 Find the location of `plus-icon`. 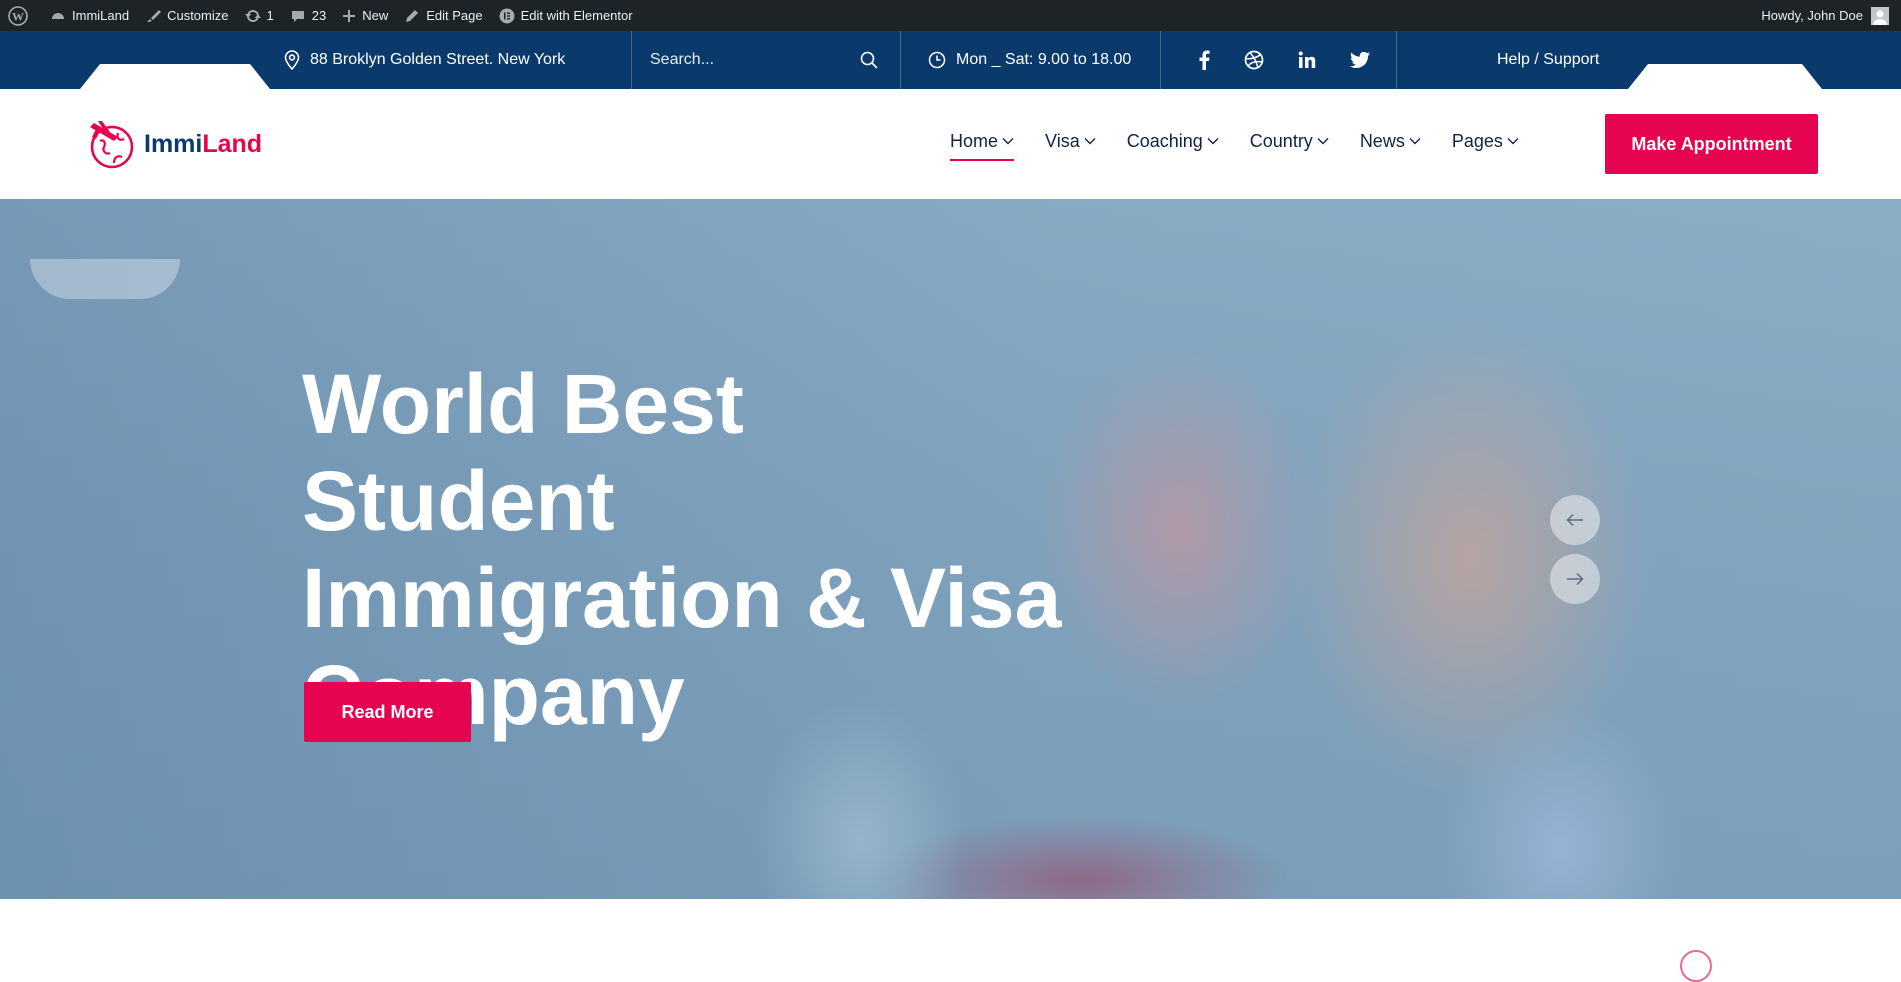

plus-icon is located at coordinates (349, 15).